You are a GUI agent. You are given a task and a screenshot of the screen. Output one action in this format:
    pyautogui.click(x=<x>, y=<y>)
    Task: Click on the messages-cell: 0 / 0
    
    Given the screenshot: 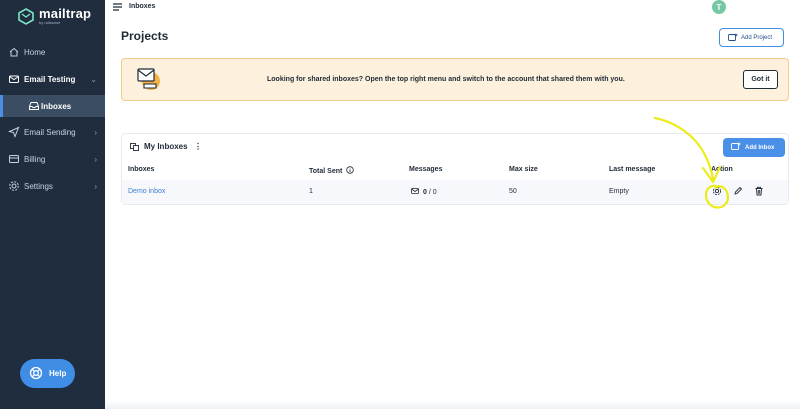 What is the action you would take?
    pyautogui.click(x=424, y=192)
    